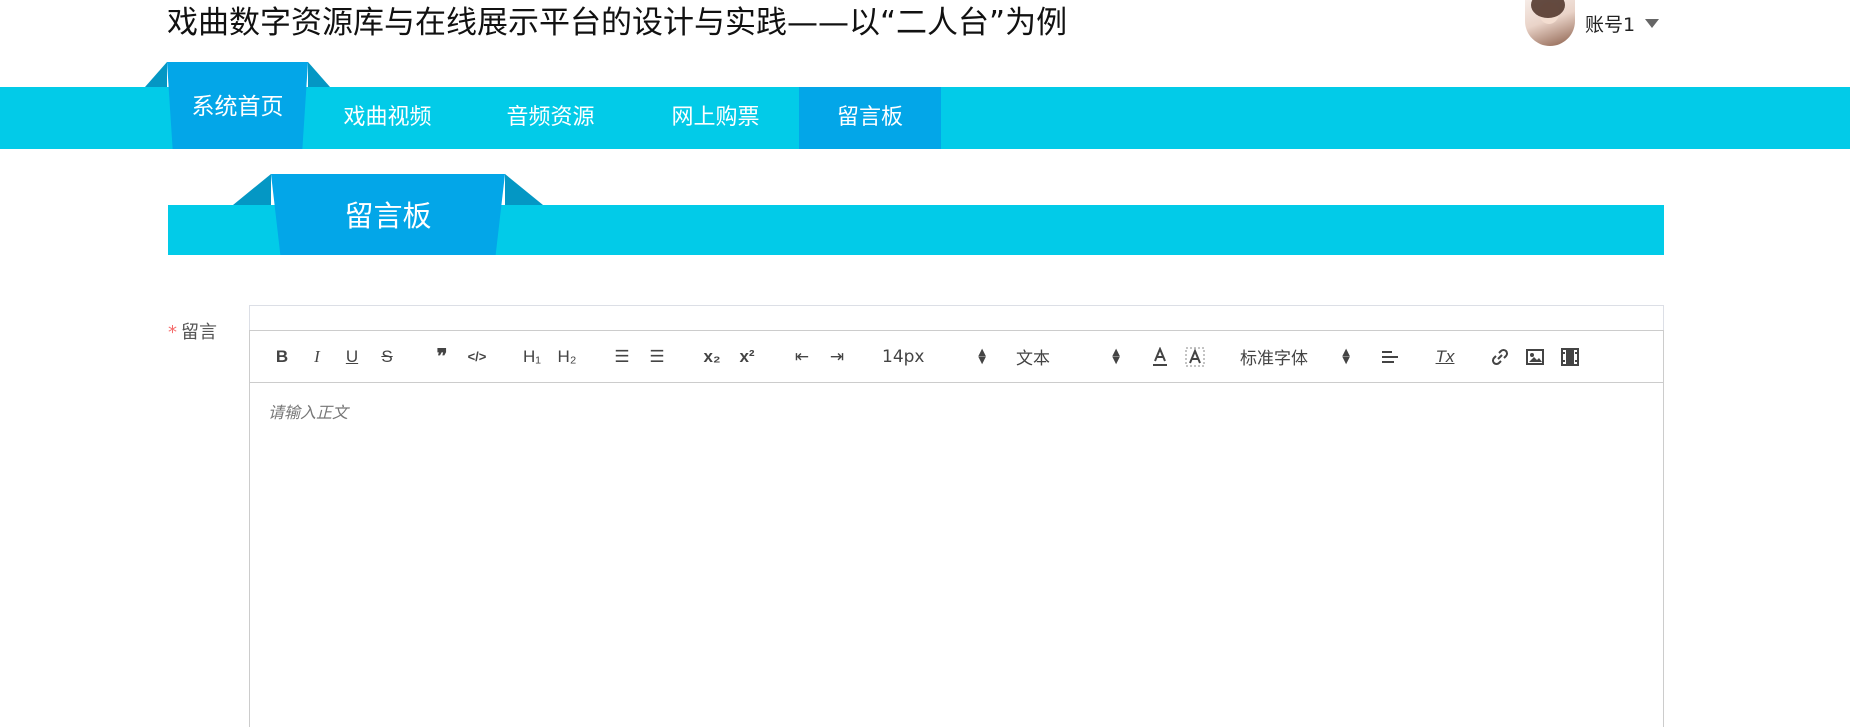 Image resolution: width=1850 pixels, height=727 pixels. Describe the element at coordinates (837, 357) in the screenshot. I see `indent-button: ⇥` at that location.